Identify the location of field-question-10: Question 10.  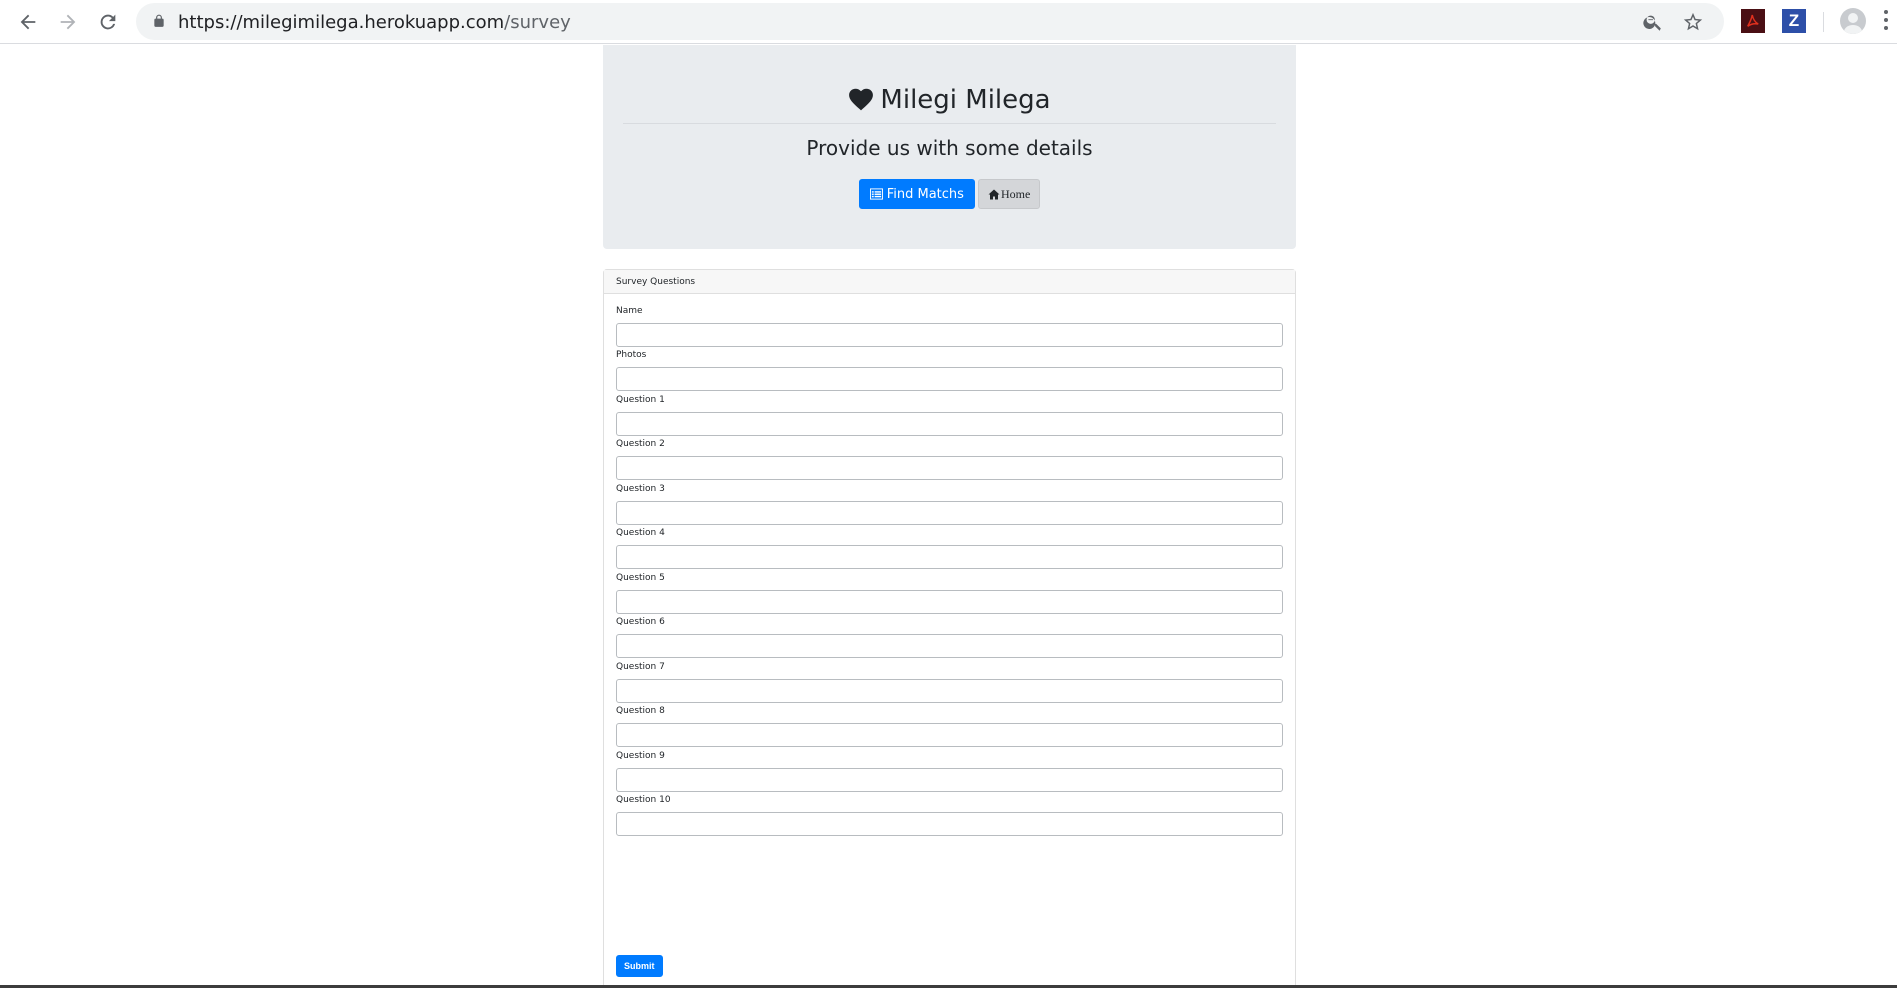
(949, 815).